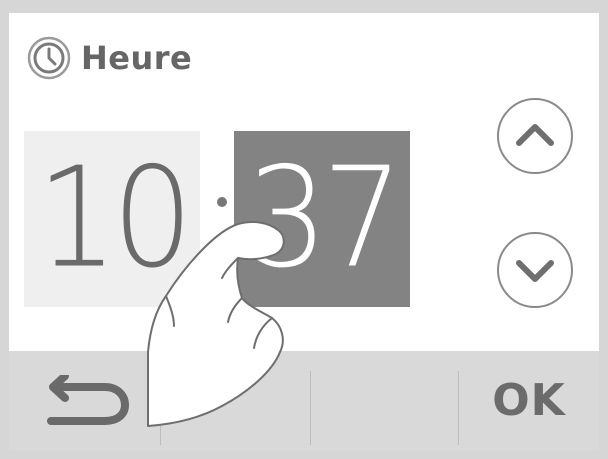 This screenshot has height=459, width=608. Describe the element at coordinates (325, 218) in the screenshot. I see `minutes-value: 37` at that location.